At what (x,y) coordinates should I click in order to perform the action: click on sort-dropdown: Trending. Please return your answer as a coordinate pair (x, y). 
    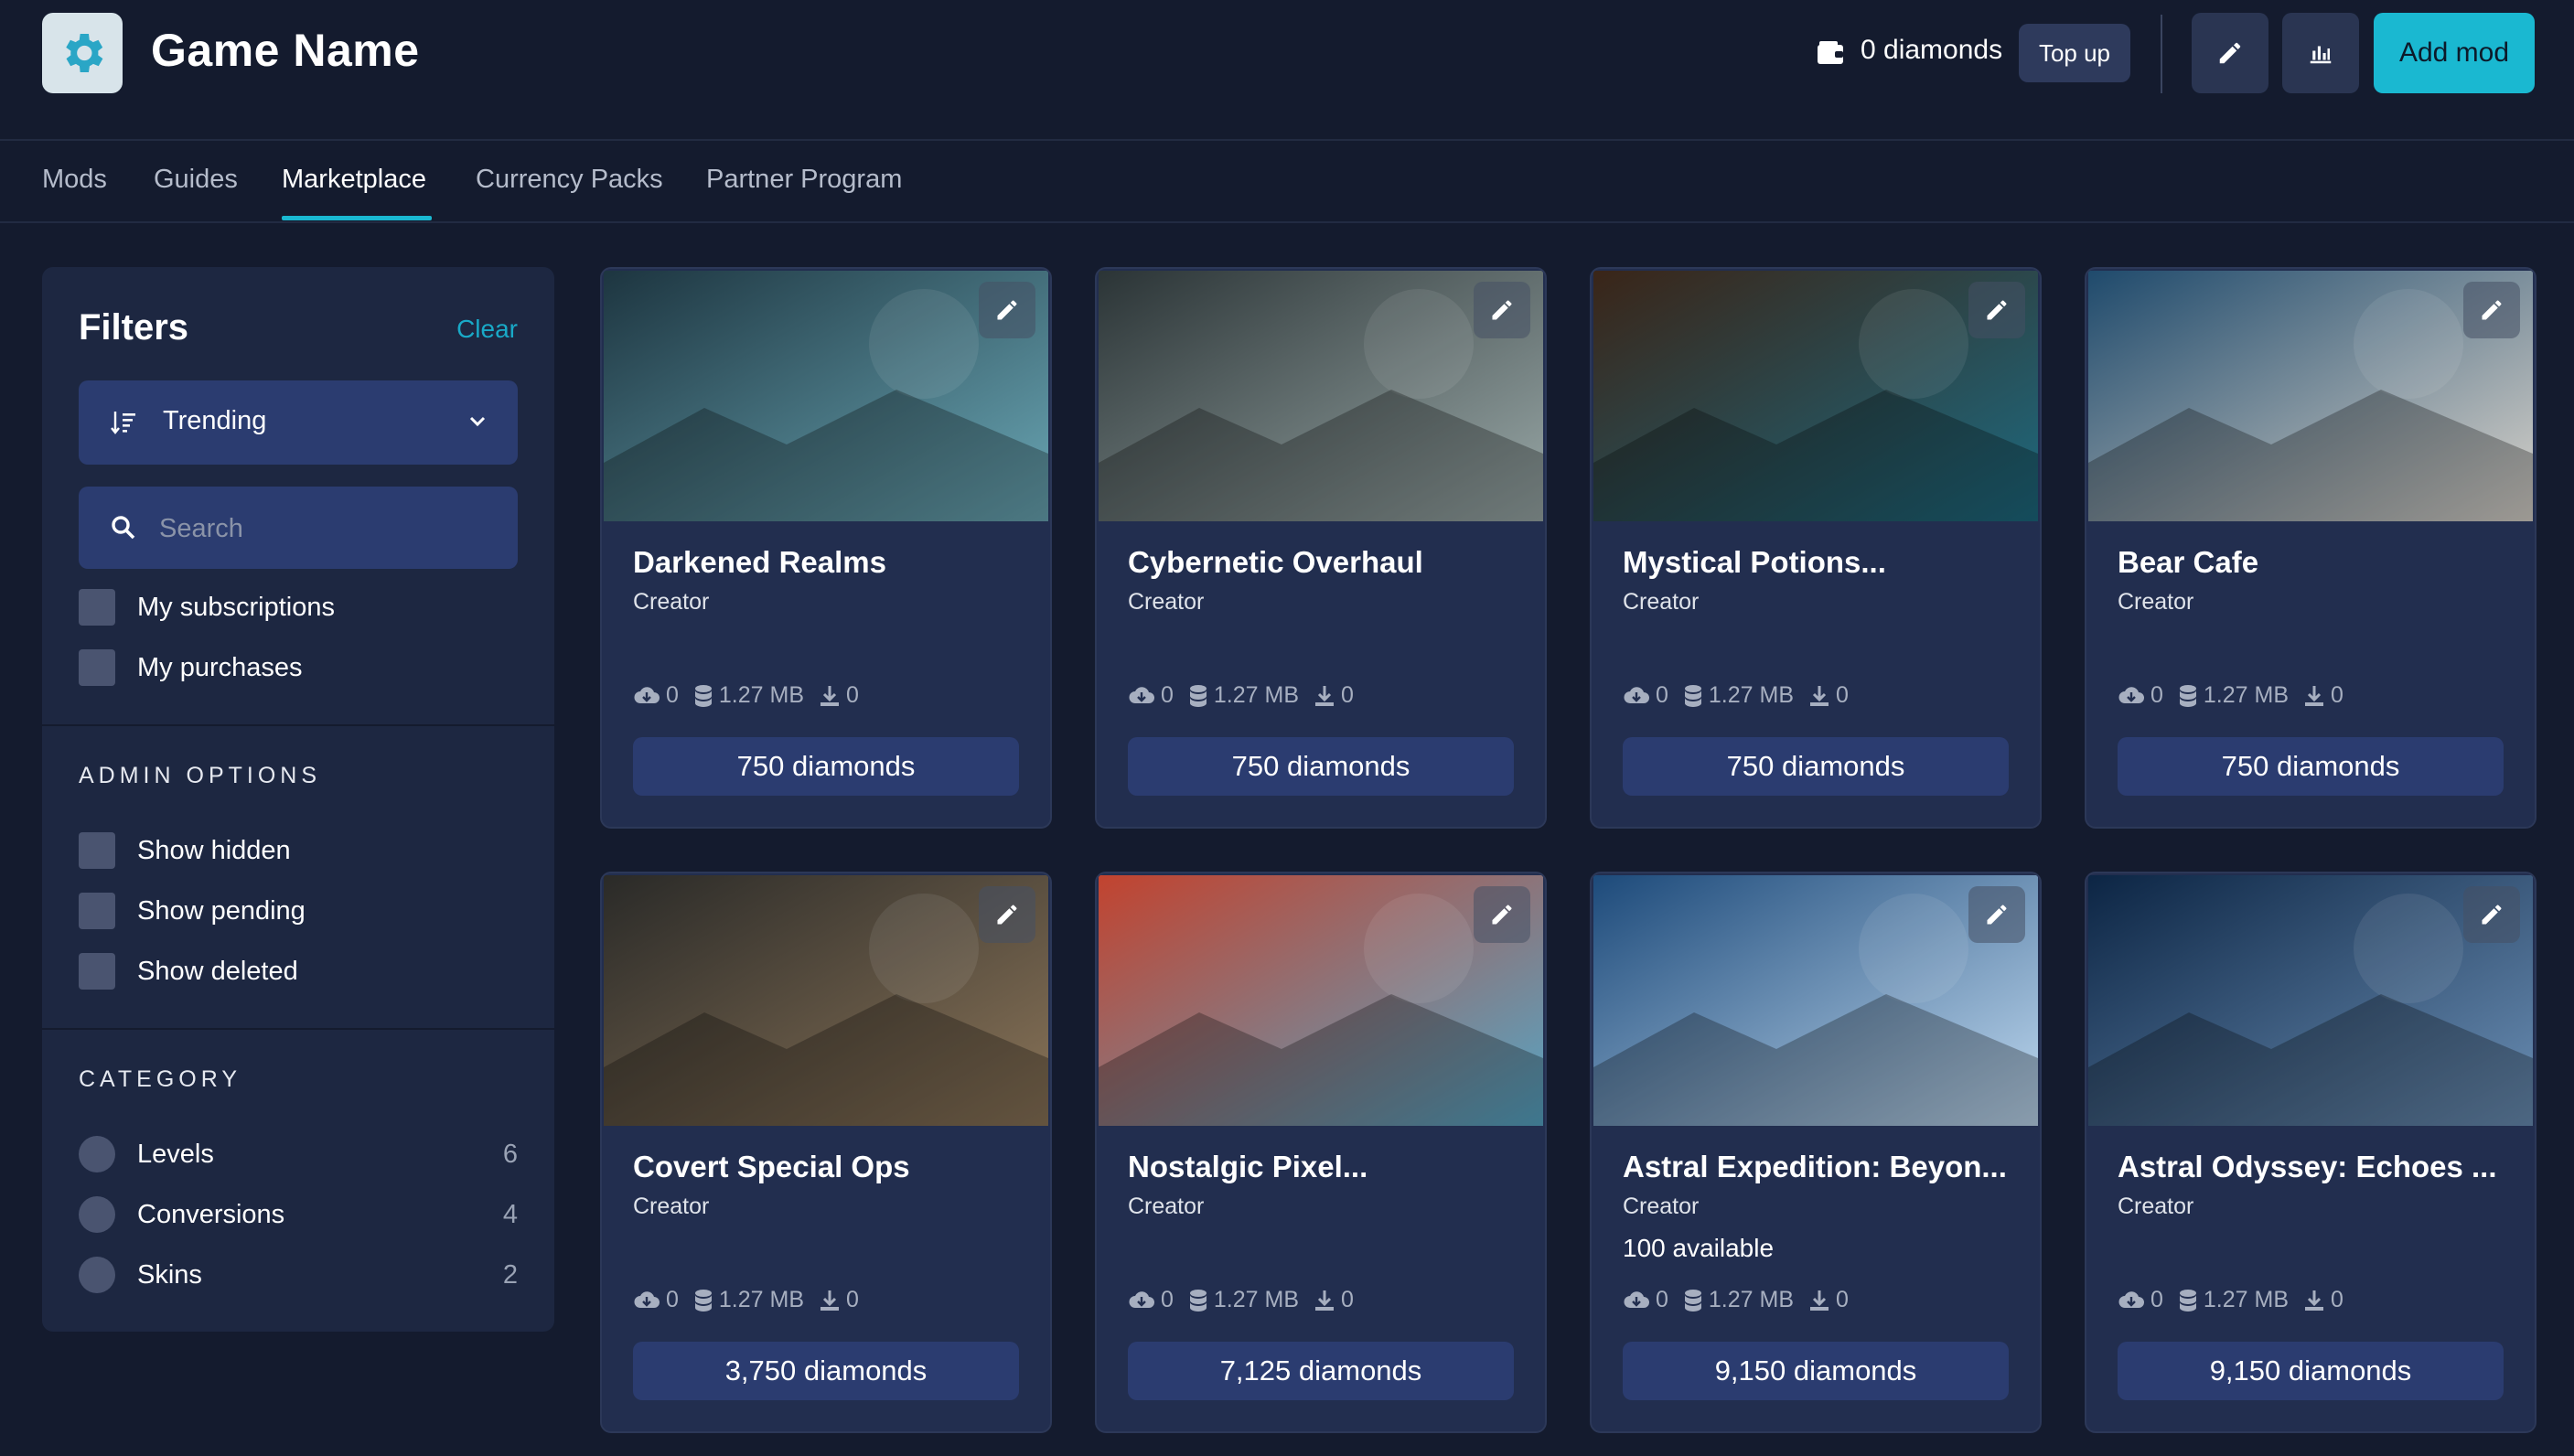
    Looking at the image, I should click on (298, 422).